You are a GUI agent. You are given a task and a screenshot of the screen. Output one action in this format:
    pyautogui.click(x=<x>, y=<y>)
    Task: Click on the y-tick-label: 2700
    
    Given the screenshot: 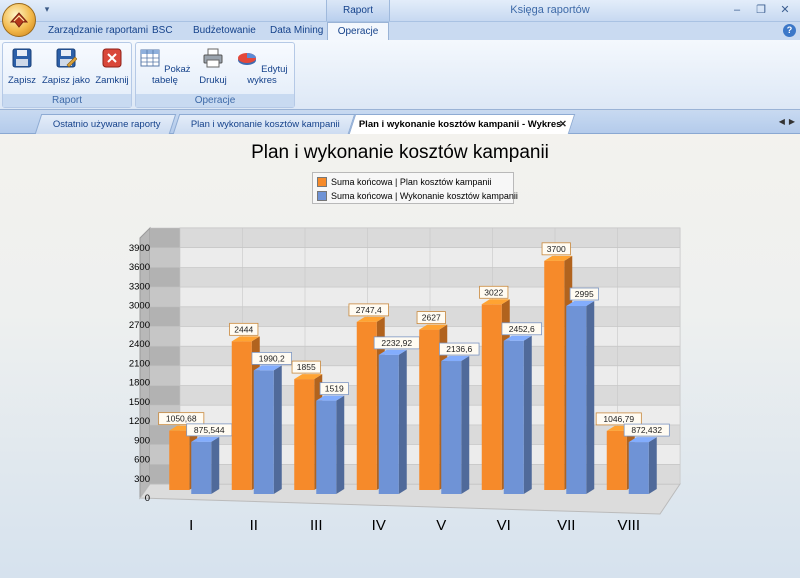 What is the action you would take?
    pyautogui.click(x=139, y=325)
    